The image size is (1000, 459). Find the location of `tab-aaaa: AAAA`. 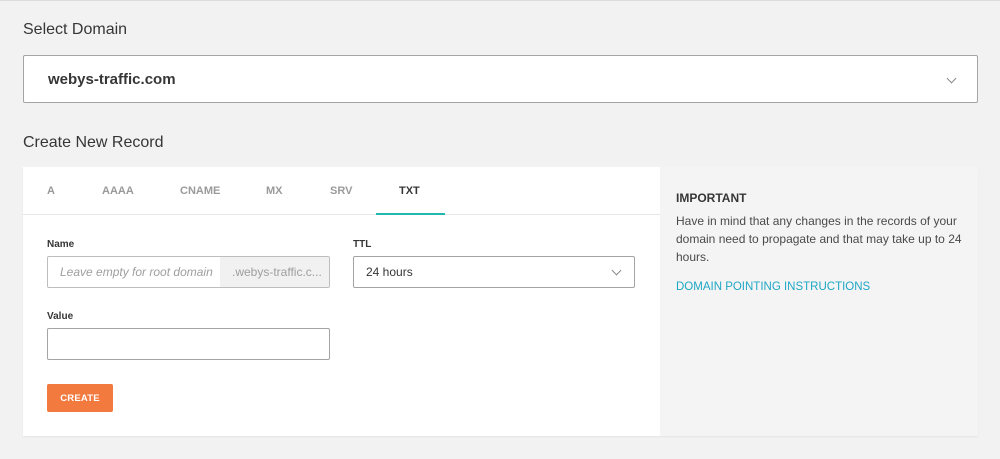

tab-aaaa: AAAA is located at coordinates (118, 191).